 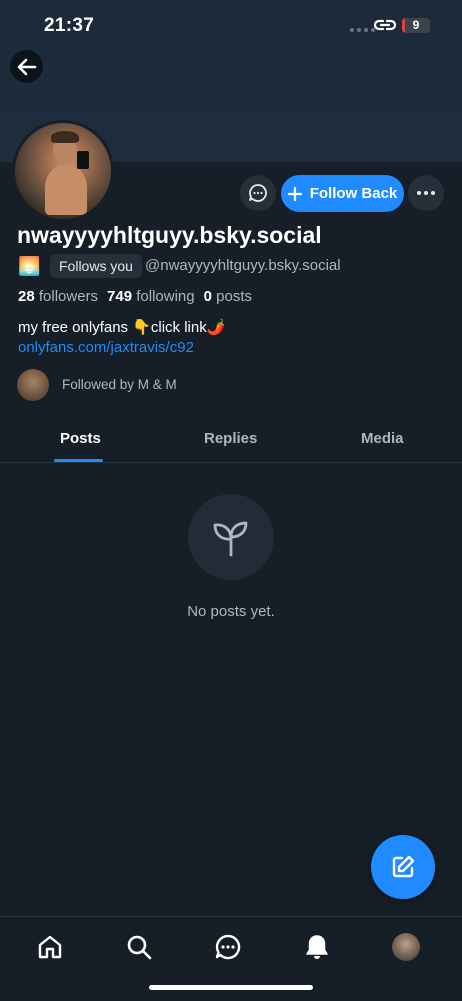 What do you see at coordinates (119, 384) in the screenshot?
I see `followed-by-text: Followed by M & M` at bounding box center [119, 384].